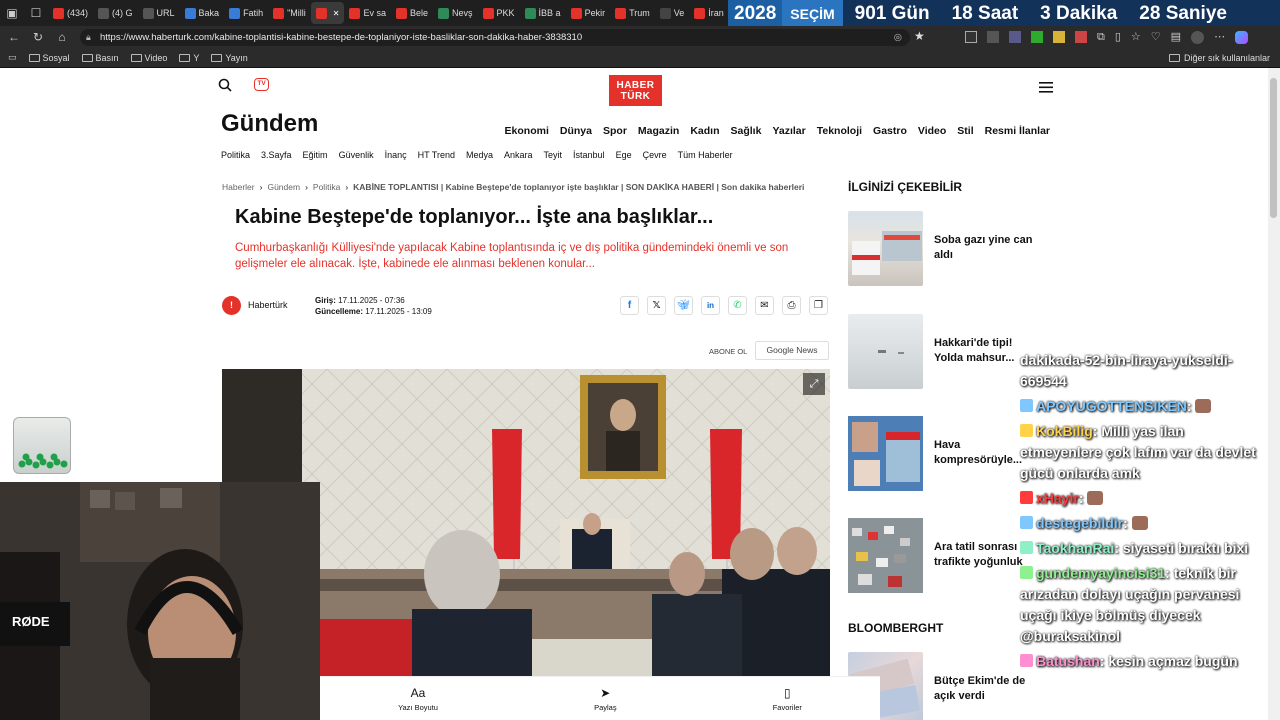 This screenshot has width=1280, height=720. What do you see at coordinates (589, 155) in the screenshot?
I see `subnav-link: İstanbul` at bounding box center [589, 155].